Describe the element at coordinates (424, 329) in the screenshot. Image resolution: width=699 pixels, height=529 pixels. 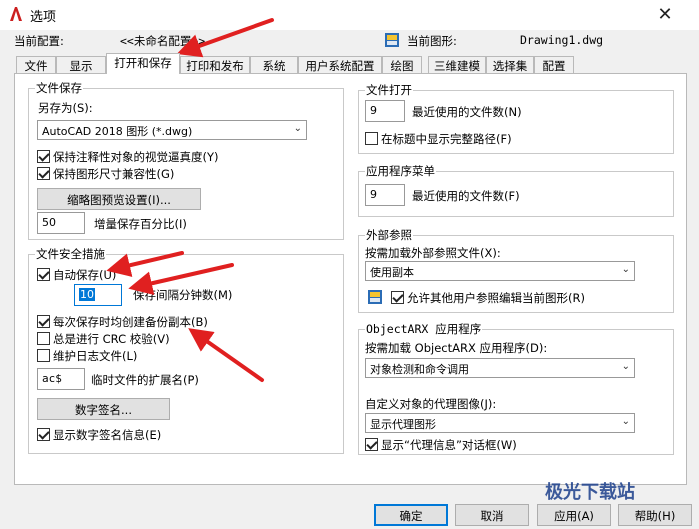
I see `objectarx-legend: ObjectARX 应用程序` at that location.